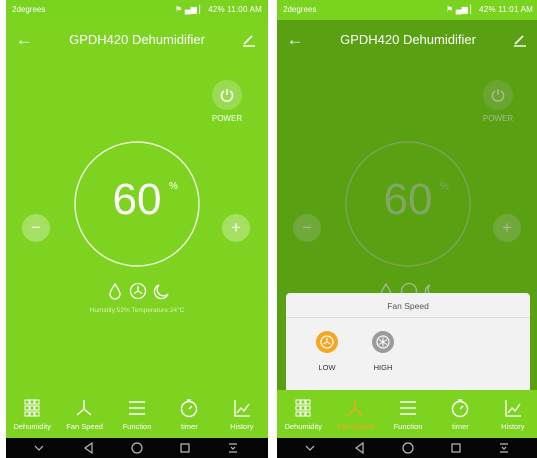 The image size is (537, 458). I want to click on mode-icons, so click(139, 292).